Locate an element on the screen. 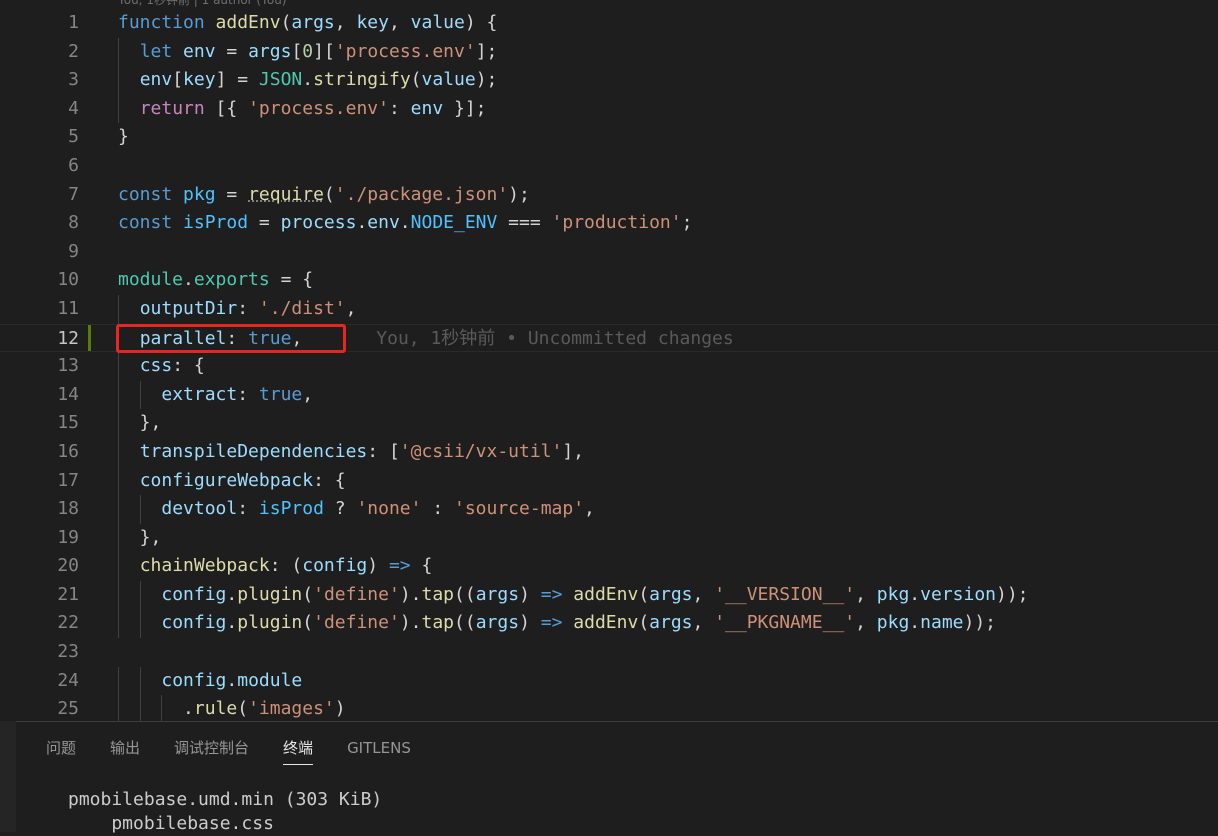  code-line: 24 config.module is located at coordinates (609, 681).